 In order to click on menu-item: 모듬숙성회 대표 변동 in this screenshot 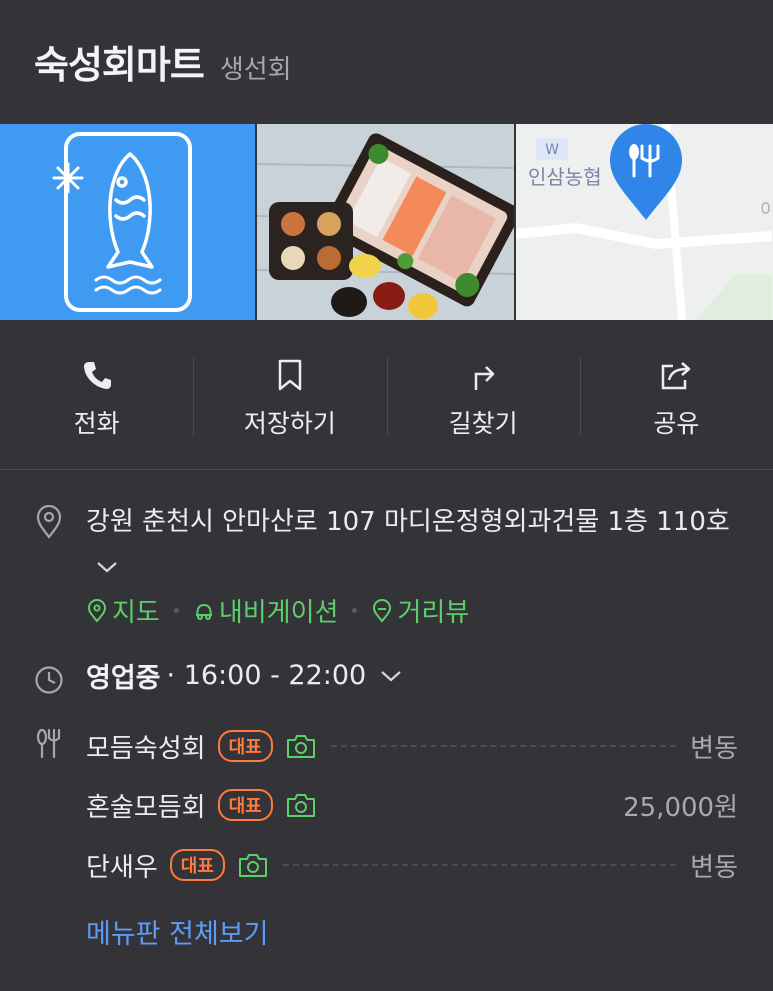, I will do `click(412, 746)`.